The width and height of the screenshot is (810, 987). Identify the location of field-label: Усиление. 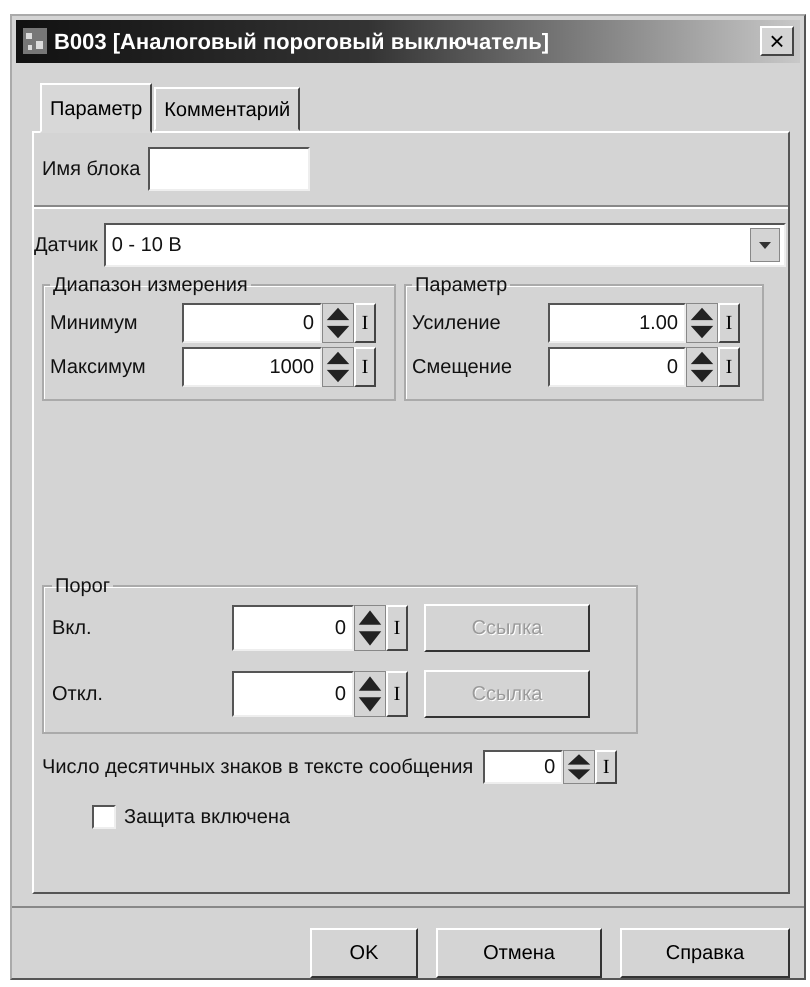
(457, 323).